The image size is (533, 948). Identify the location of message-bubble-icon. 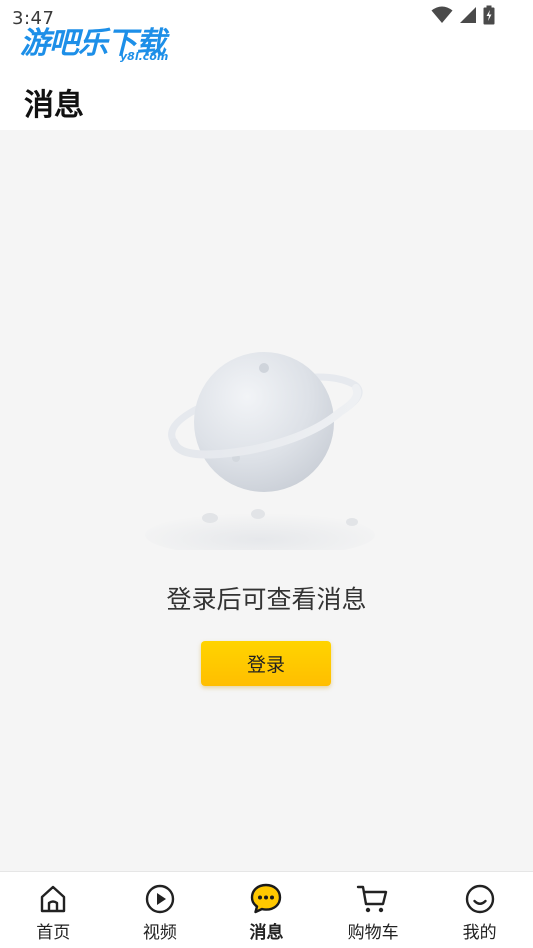
(266, 899).